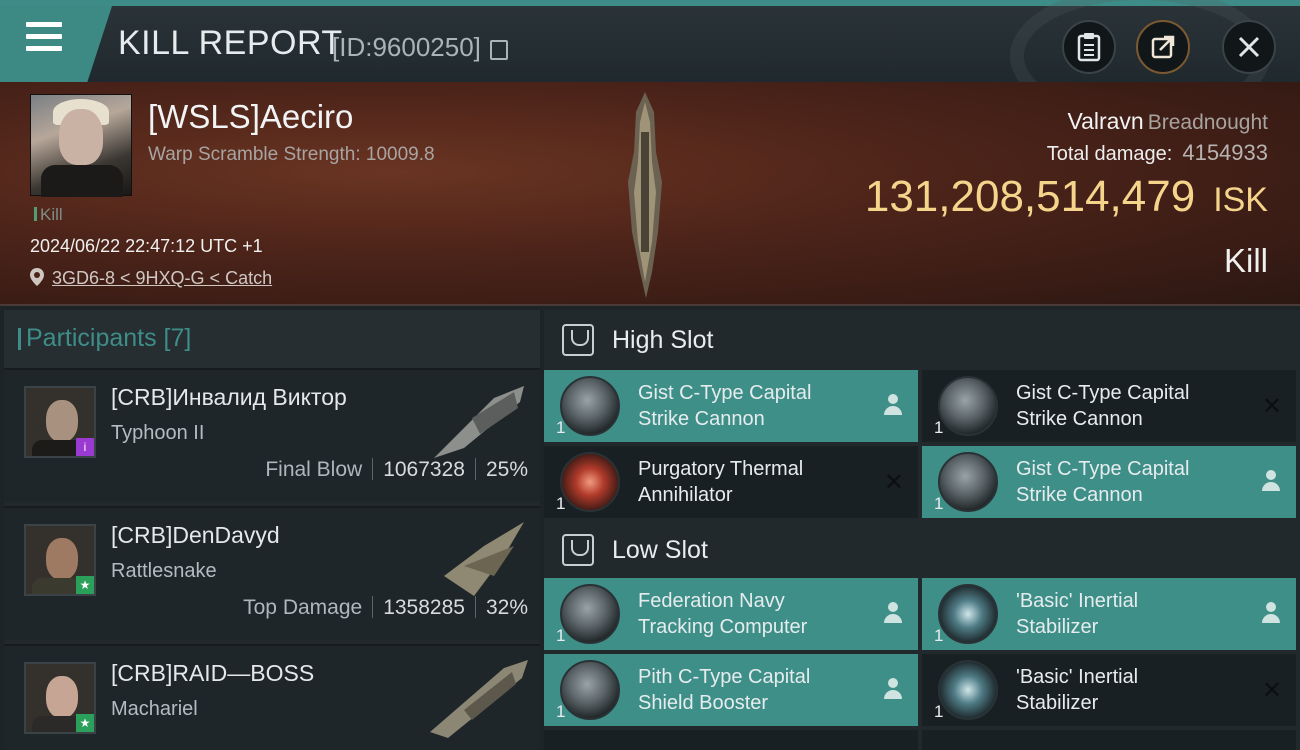 The width and height of the screenshot is (1300, 750). I want to click on shield-booster-icon, so click(590, 690).